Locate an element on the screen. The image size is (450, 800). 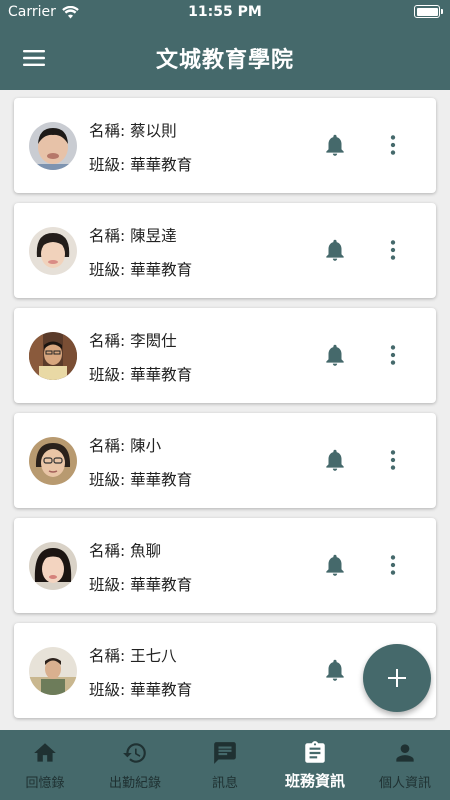
message-icon is located at coordinates (225, 753).